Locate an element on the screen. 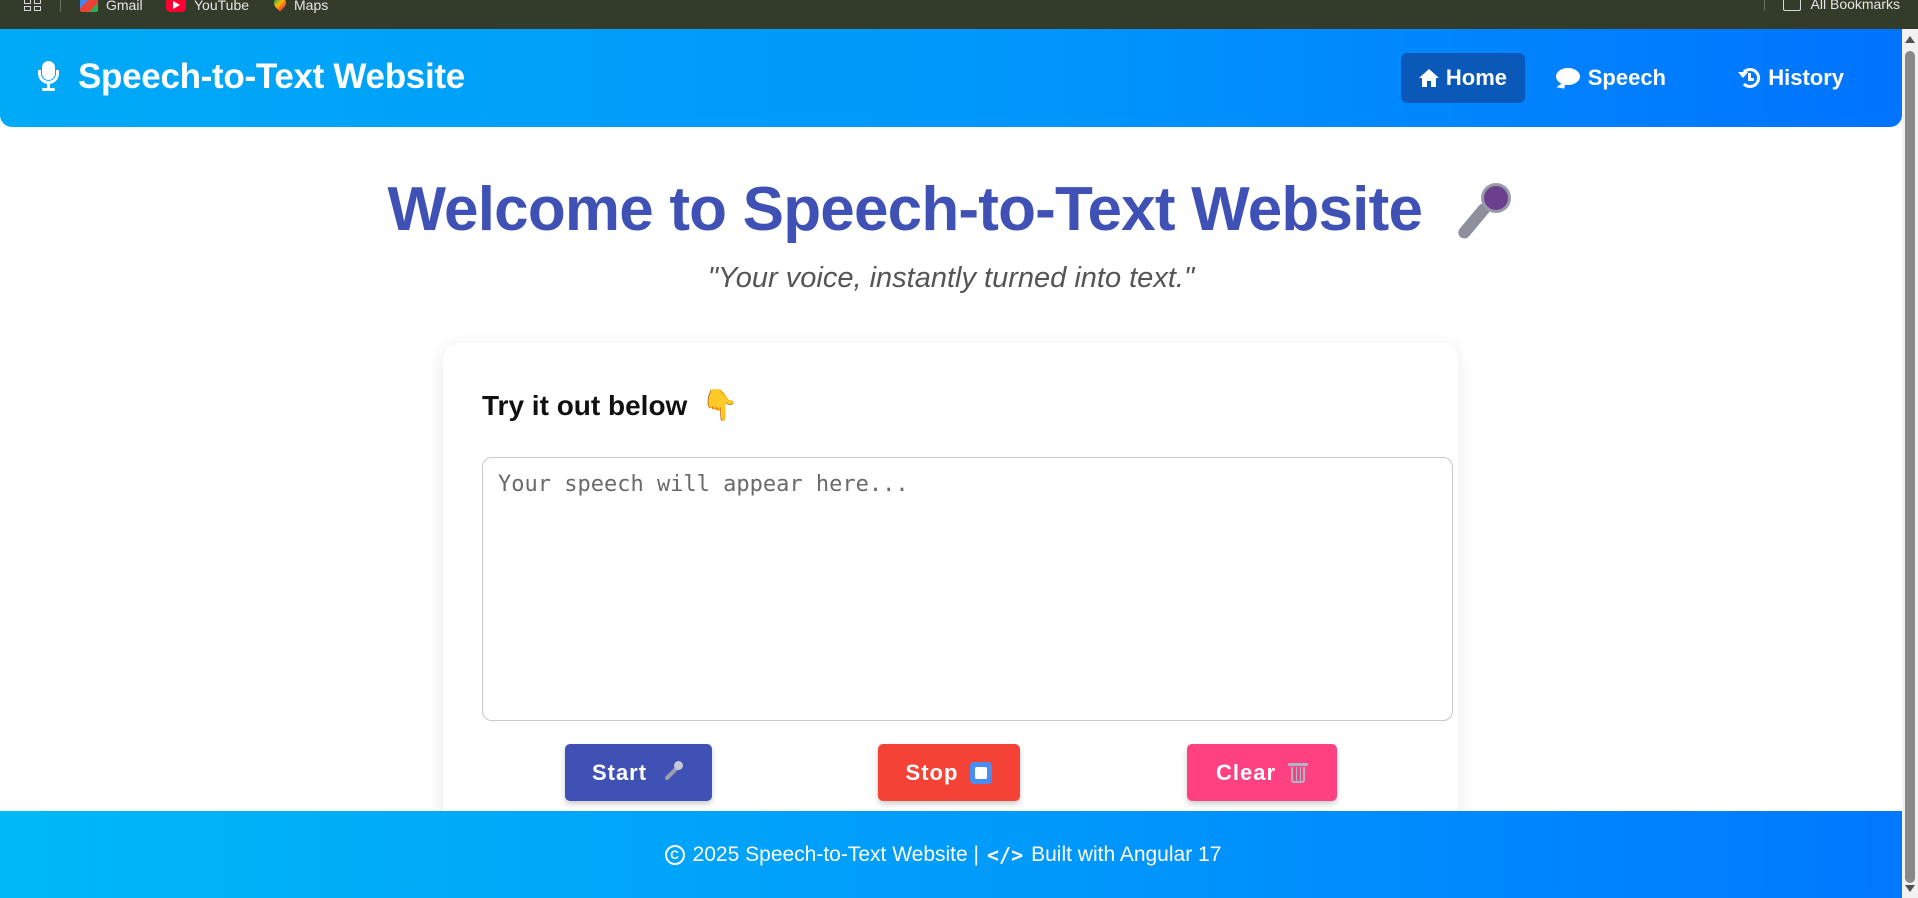  gmail-icon is located at coordinates (89, 6).